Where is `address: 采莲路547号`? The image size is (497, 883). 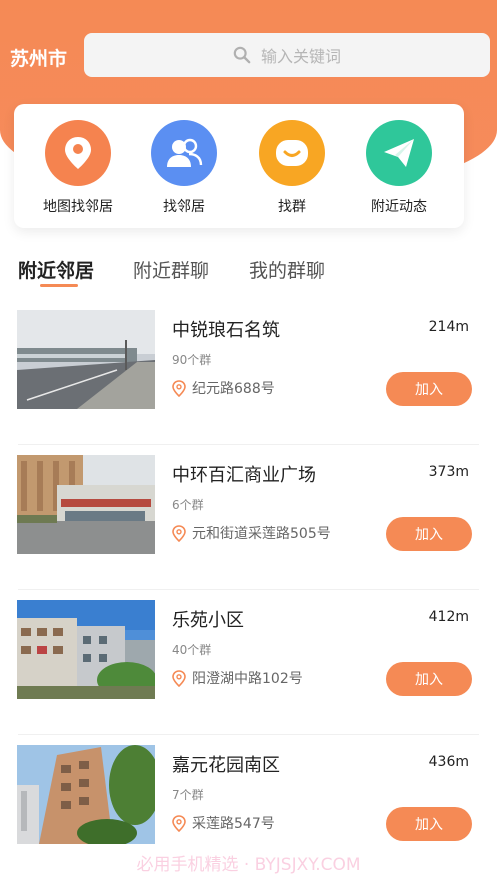 address: 采莲路547号 is located at coordinates (223, 823).